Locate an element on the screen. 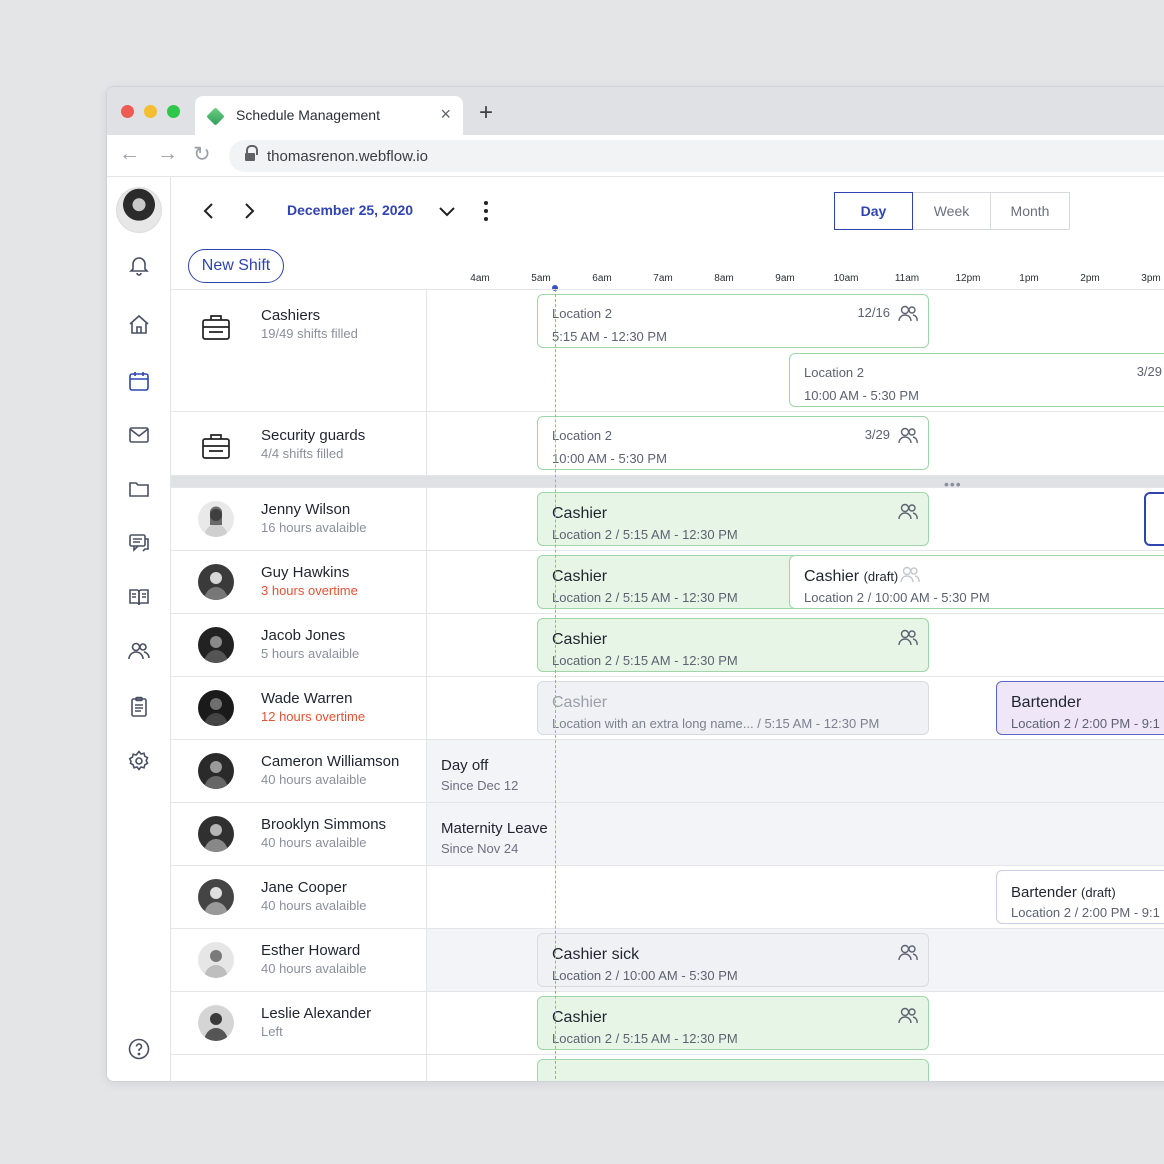 The height and width of the screenshot is (1164, 1164). hour-label: 6am is located at coordinates (602, 278).